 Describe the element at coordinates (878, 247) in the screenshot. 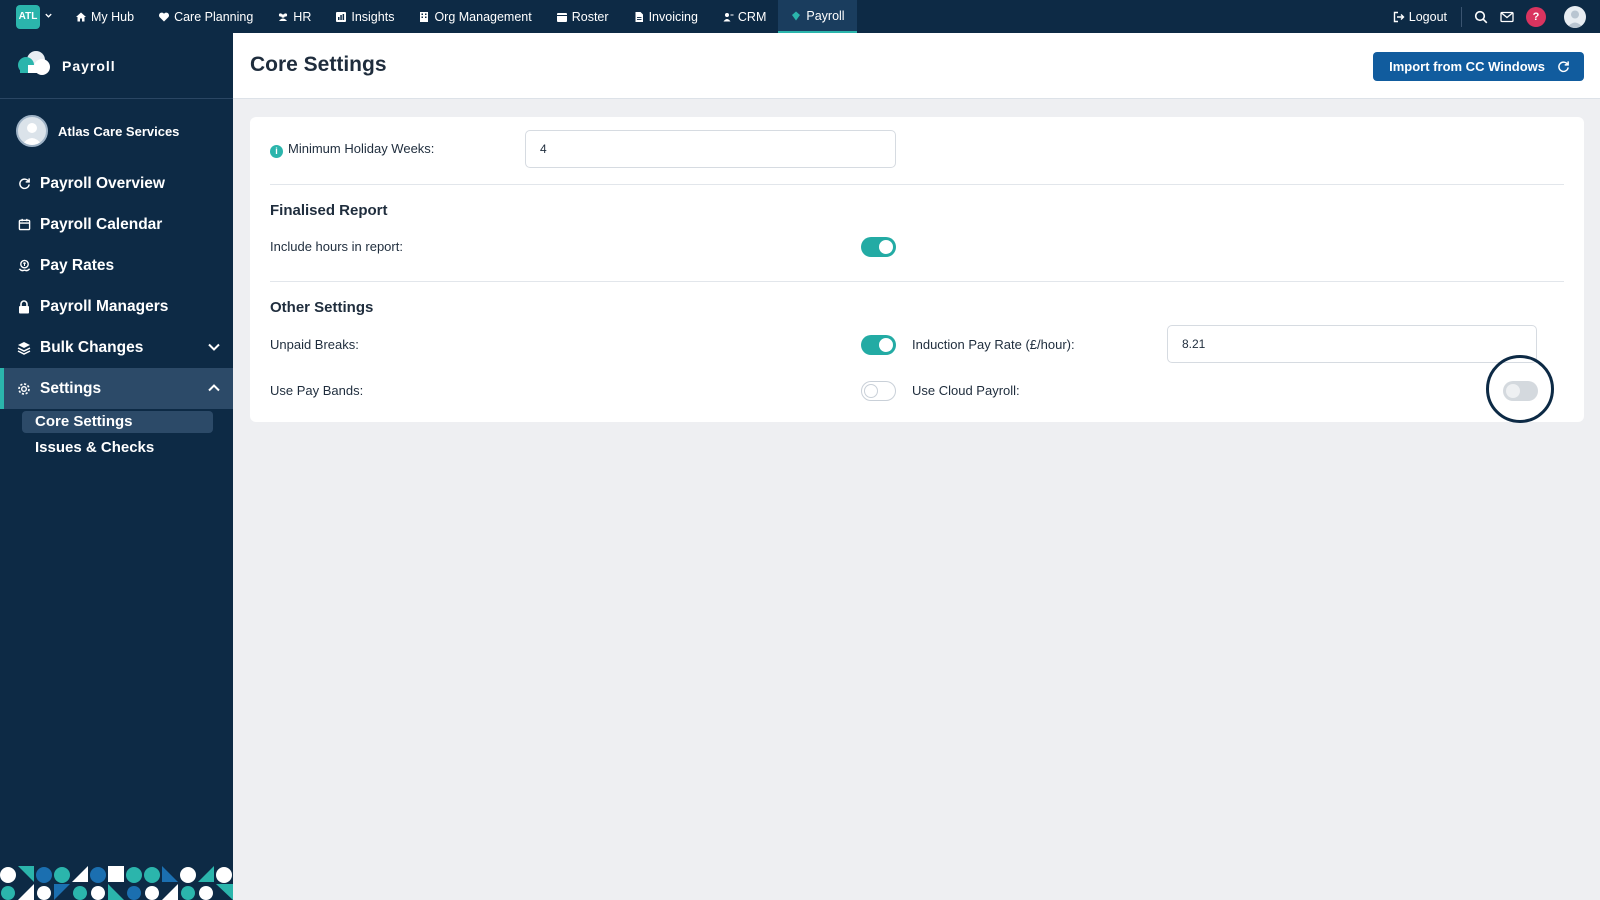

I see `include-hours-toggle` at that location.